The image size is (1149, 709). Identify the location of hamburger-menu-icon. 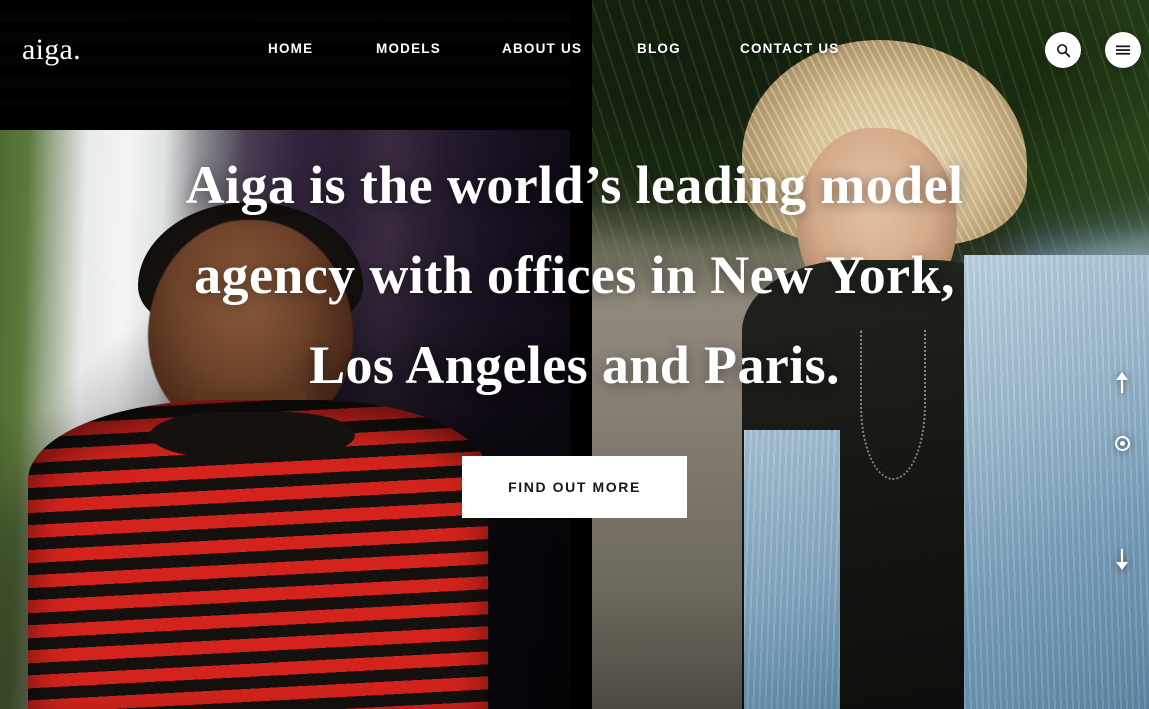
(1123, 50).